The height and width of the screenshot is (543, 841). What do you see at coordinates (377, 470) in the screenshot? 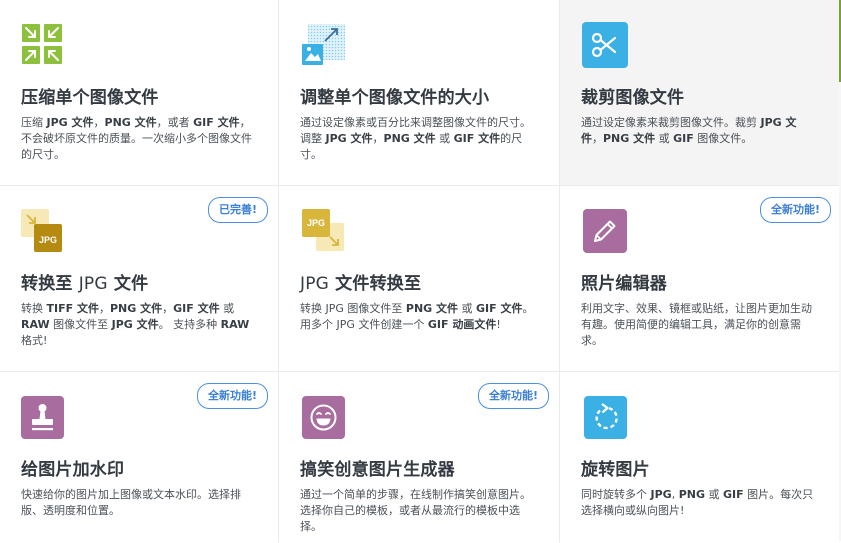
I see `card-title: 搞笑创意图片生成器` at bounding box center [377, 470].